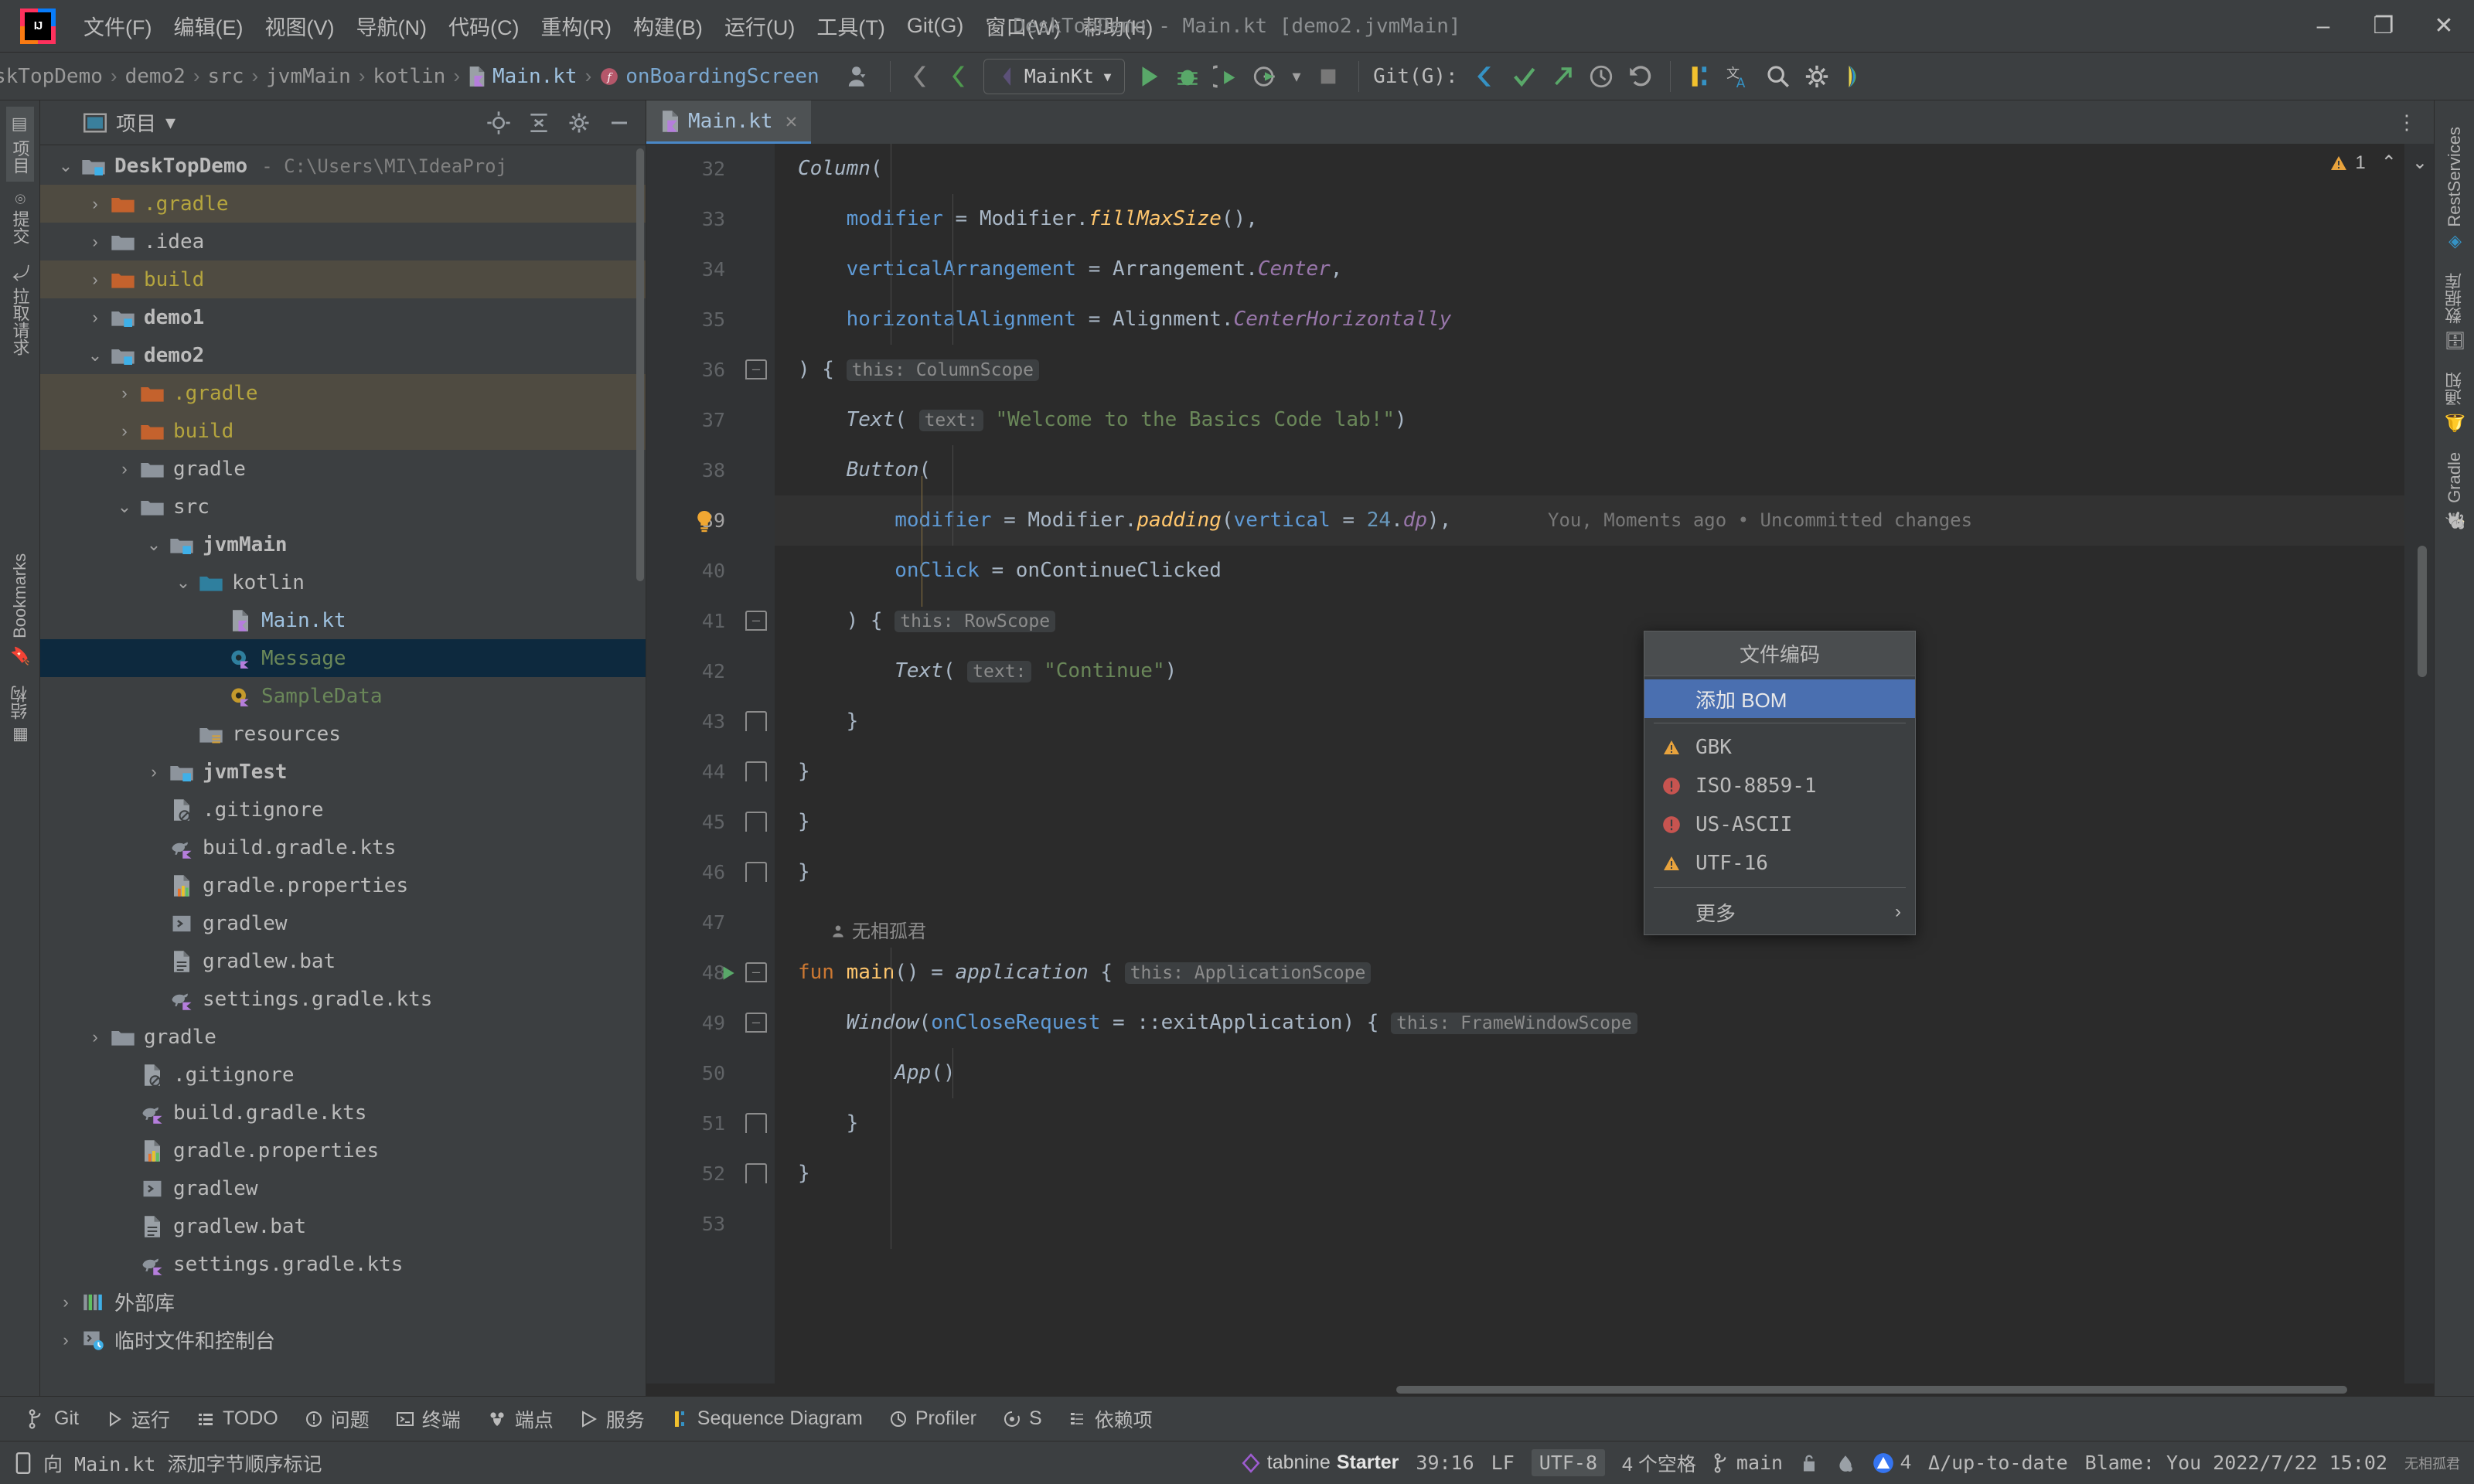 This screenshot has width=2474, height=1484. I want to click on gutter-line-number: 52, so click(692, 1174).